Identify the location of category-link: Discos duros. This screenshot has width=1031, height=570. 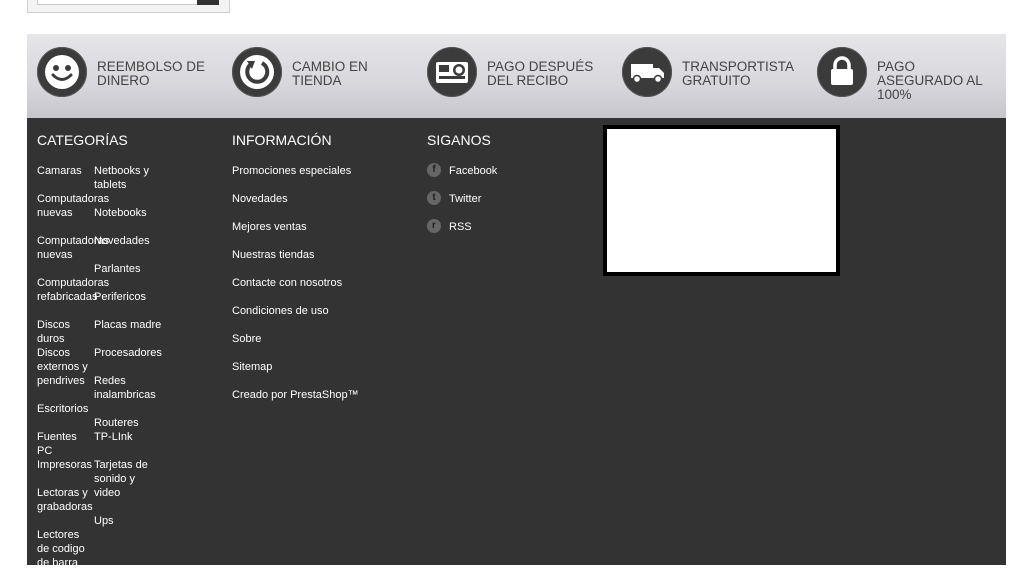
(65, 332).